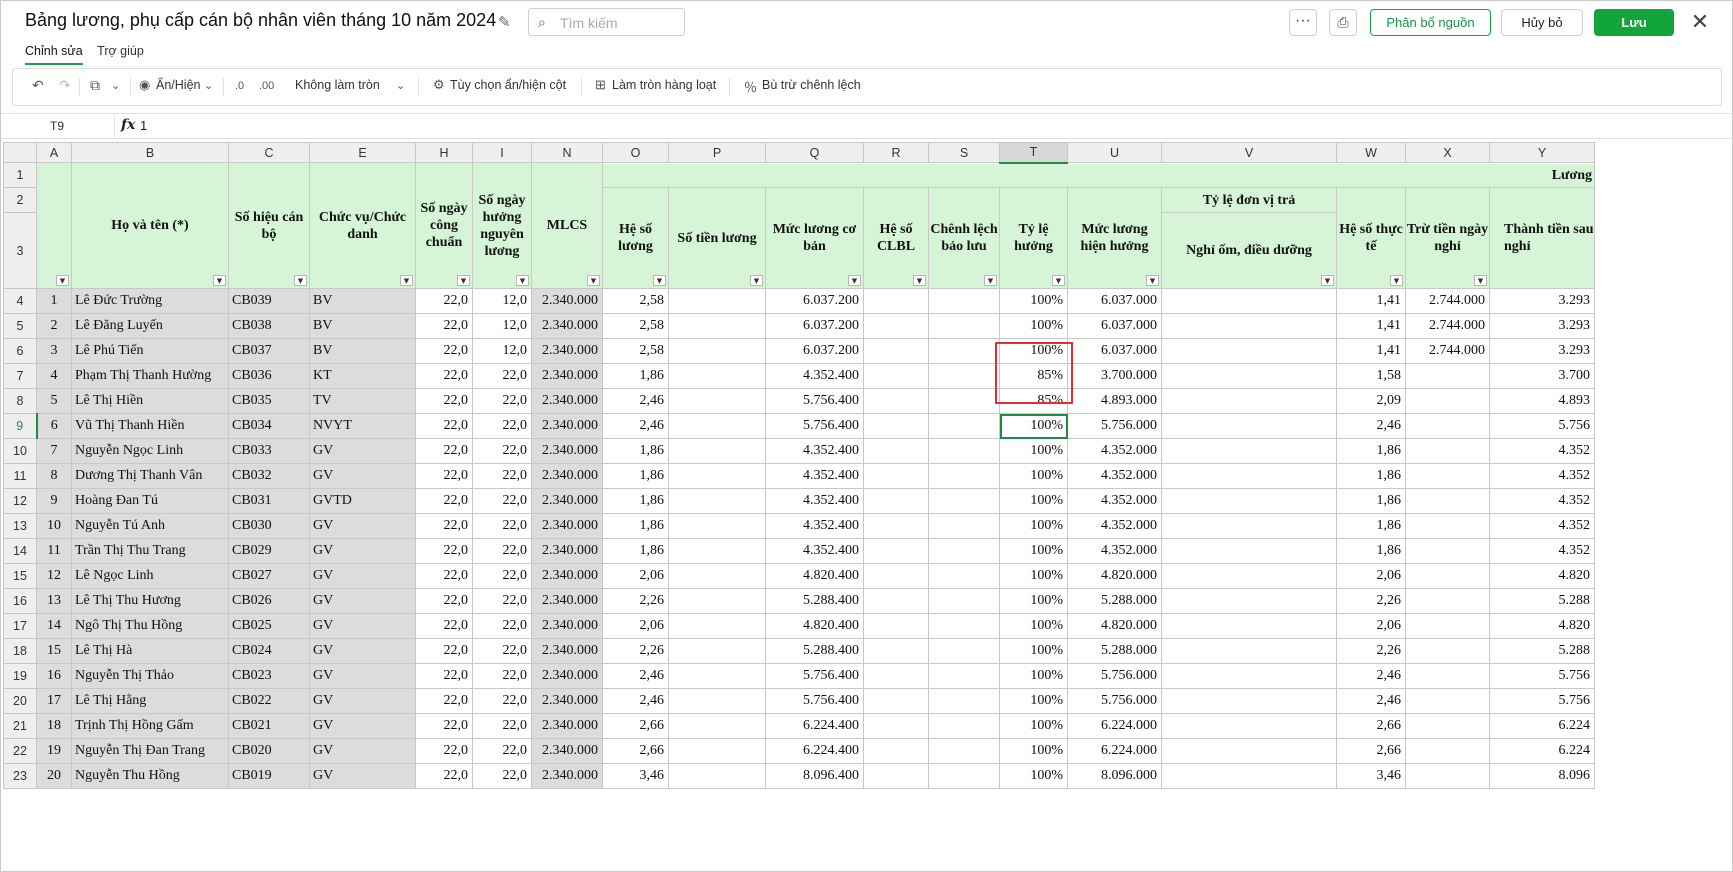 The height and width of the screenshot is (872, 1733). What do you see at coordinates (38, 85) in the screenshot?
I see `undo-icon: ↶` at bounding box center [38, 85].